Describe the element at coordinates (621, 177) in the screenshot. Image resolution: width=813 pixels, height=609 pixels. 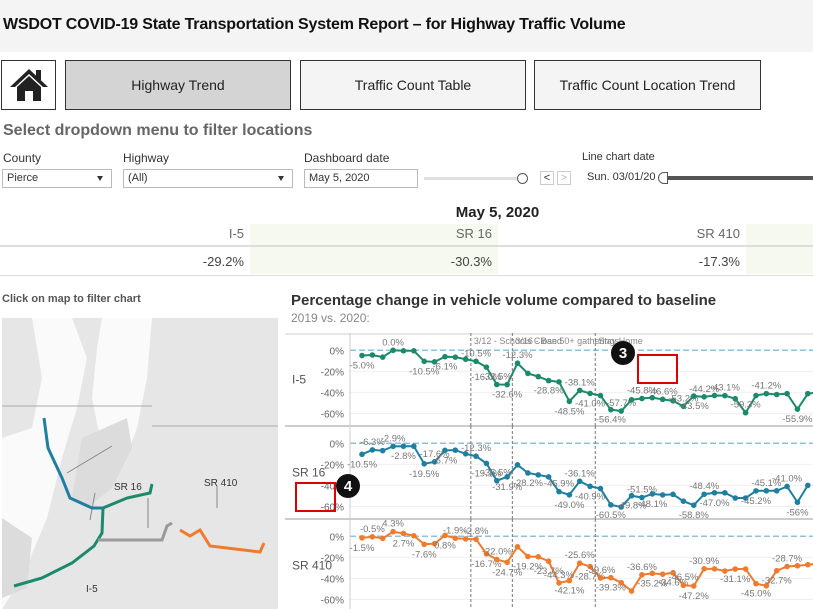
I see `line-chart-date-value: Sun. 03/01/20` at that location.